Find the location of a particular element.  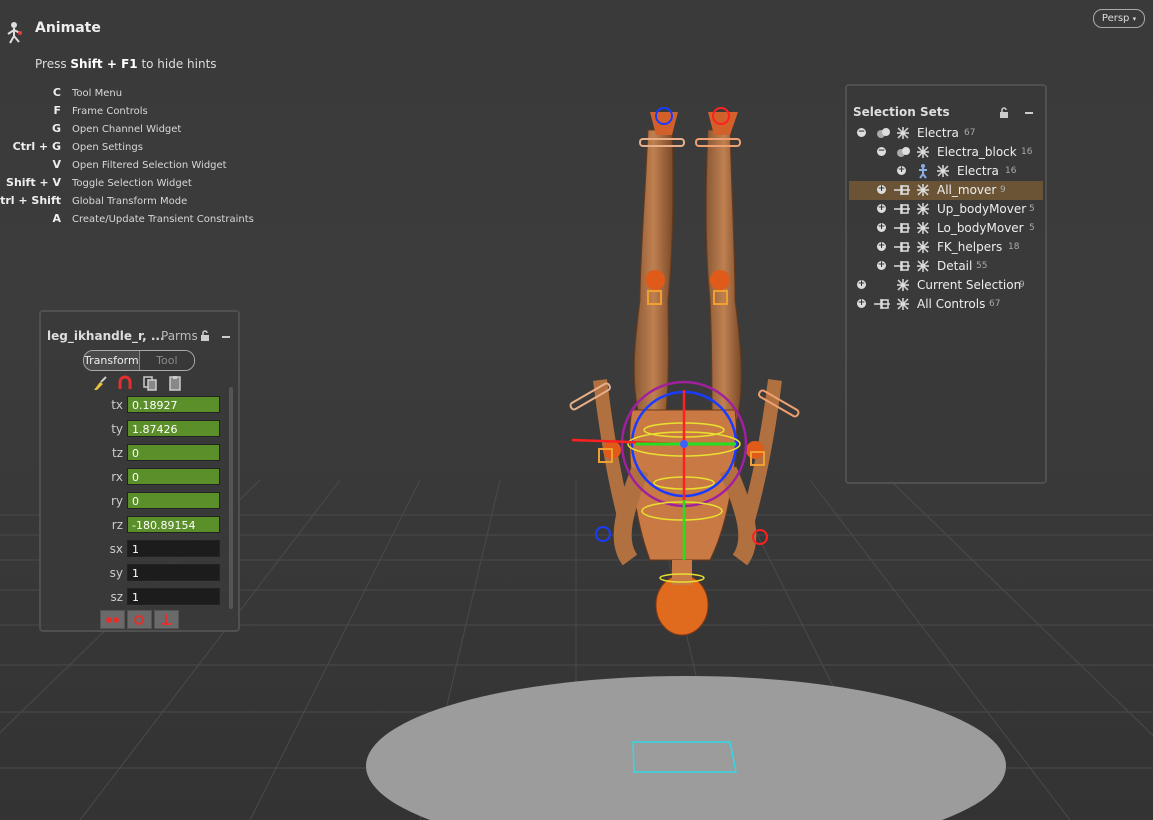

animate-tool-icon is located at coordinates (14, 33).